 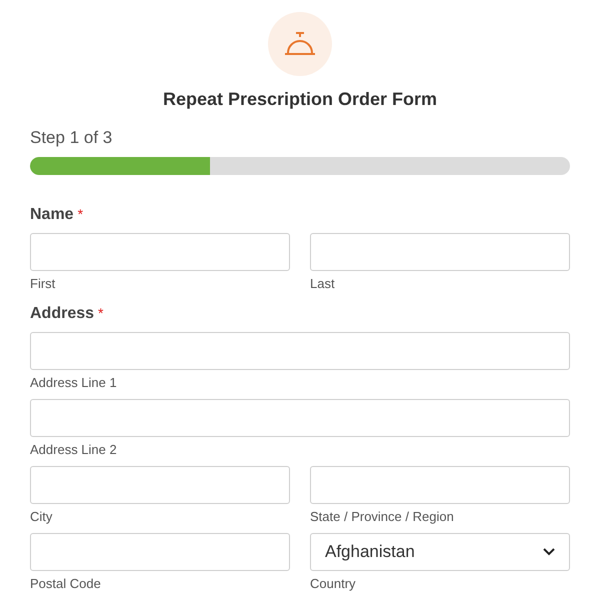 I want to click on sublabel: Address Line 2, so click(x=74, y=450).